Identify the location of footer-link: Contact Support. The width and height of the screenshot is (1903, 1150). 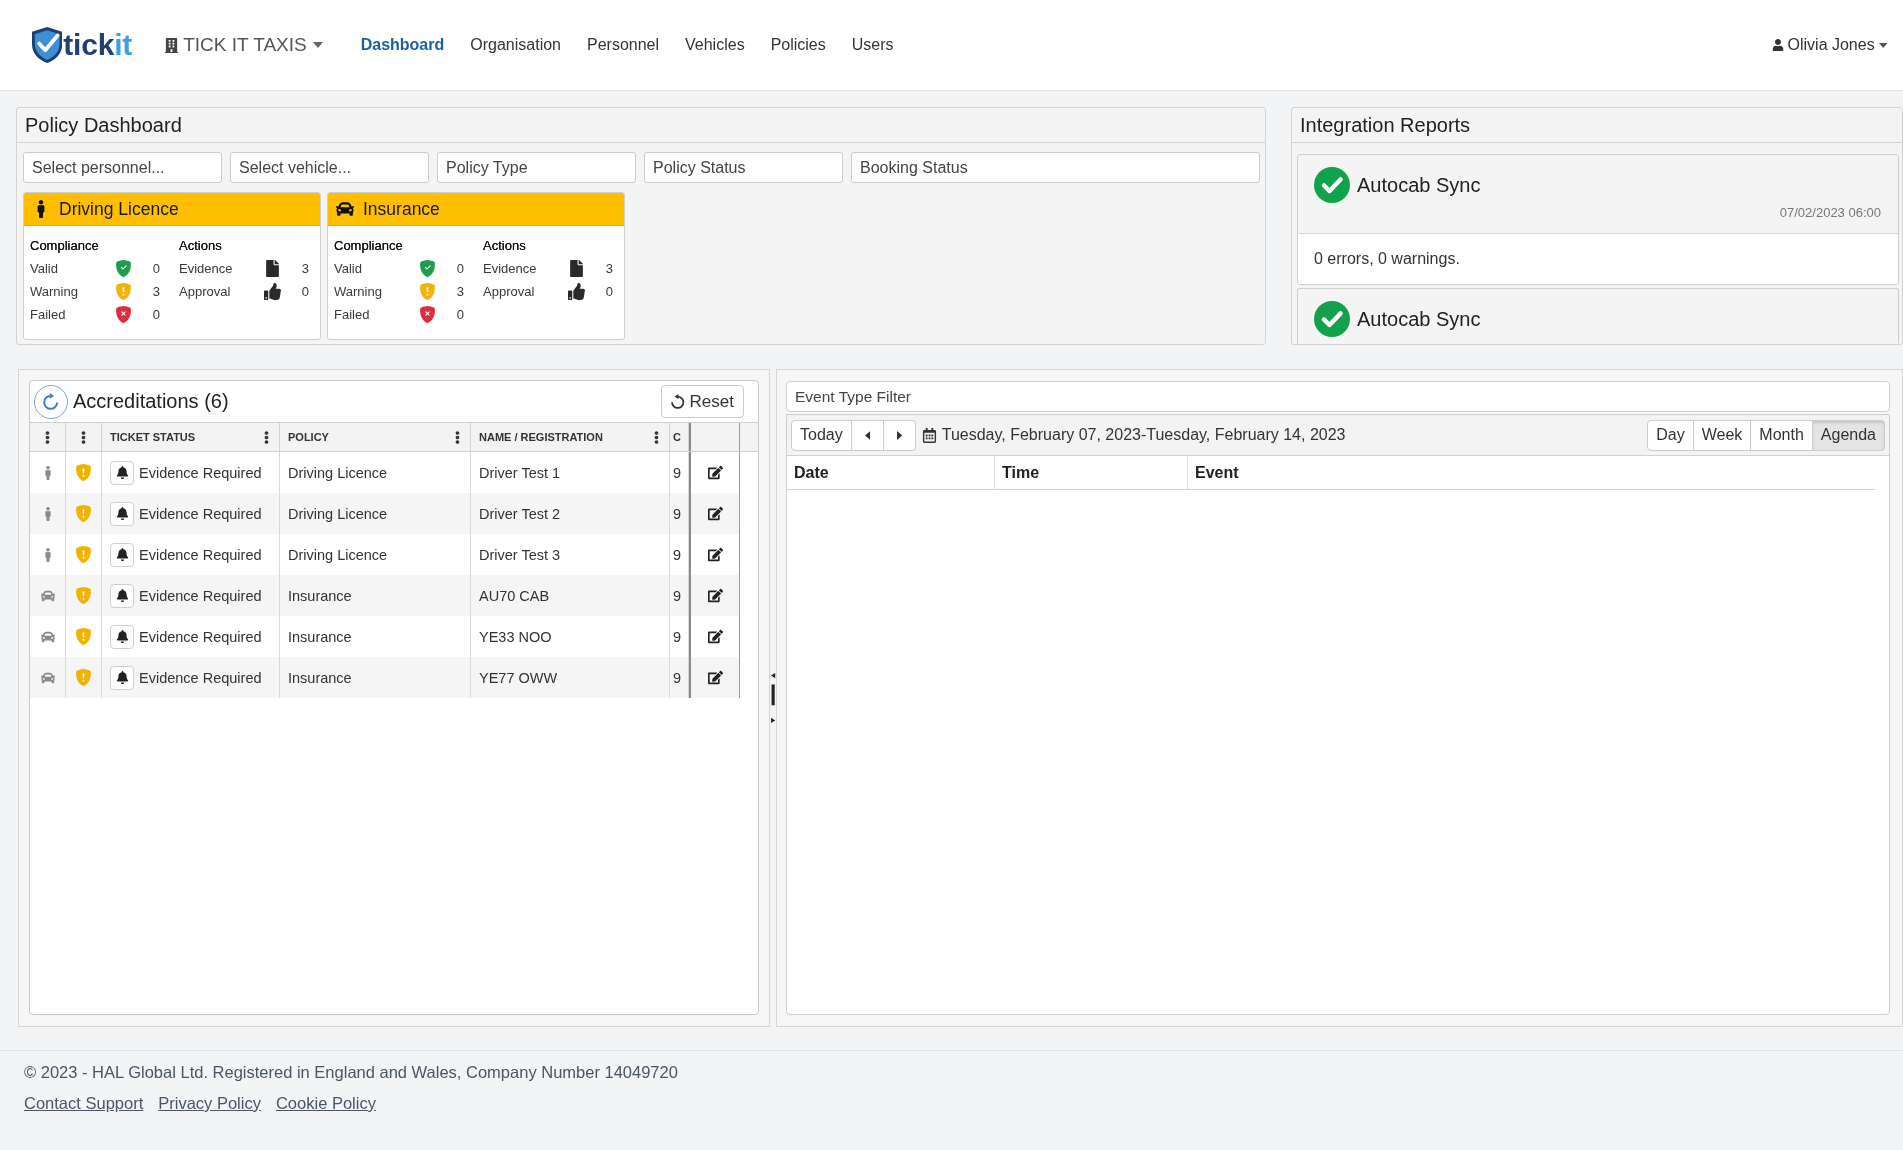
(84, 1103).